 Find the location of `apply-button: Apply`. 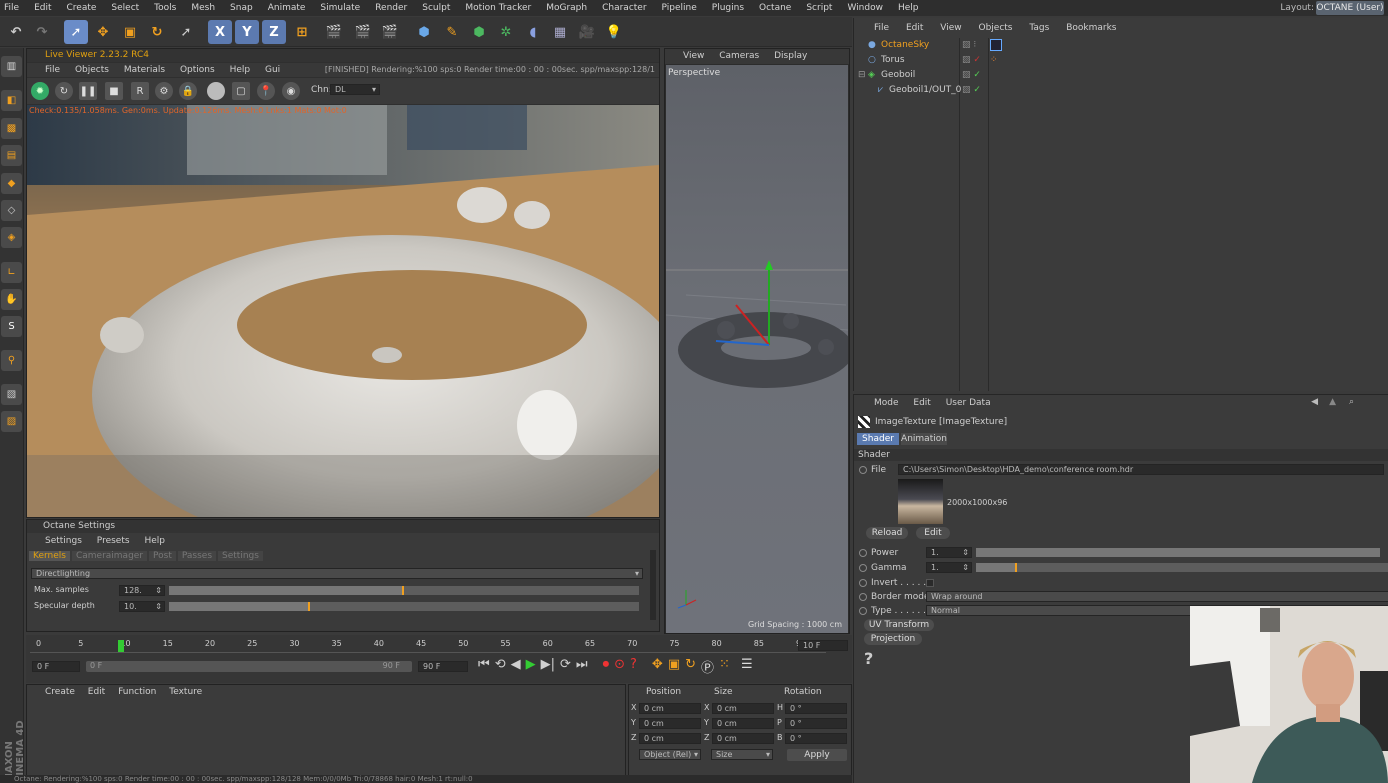

apply-button: Apply is located at coordinates (817, 755).